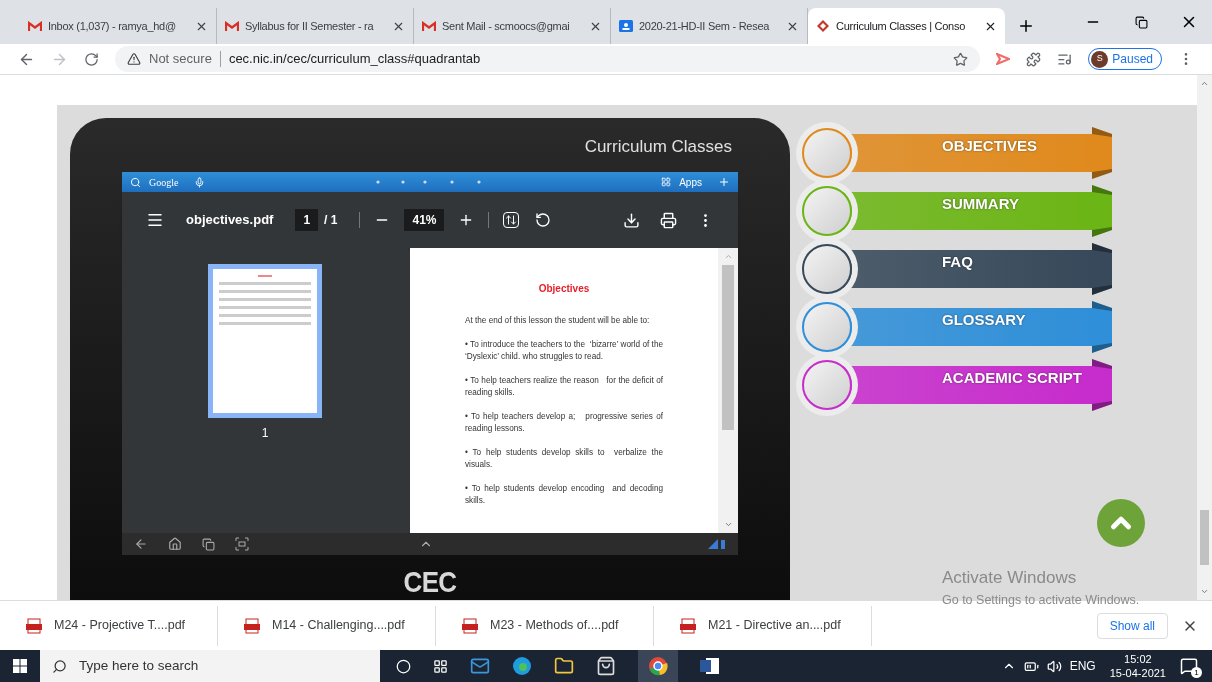  What do you see at coordinates (823, 26) in the screenshot?
I see `diamond-icon` at bounding box center [823, 26].